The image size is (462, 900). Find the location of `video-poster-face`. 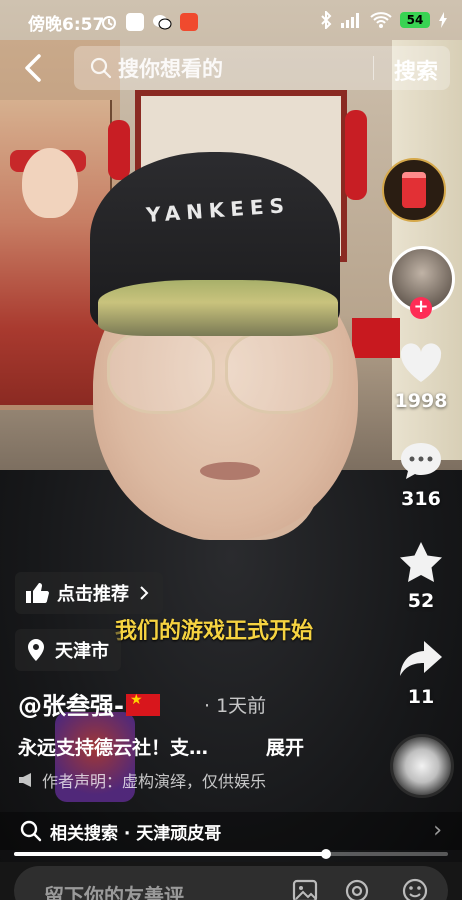

video-poster-face is located at coordinates (50, 183).